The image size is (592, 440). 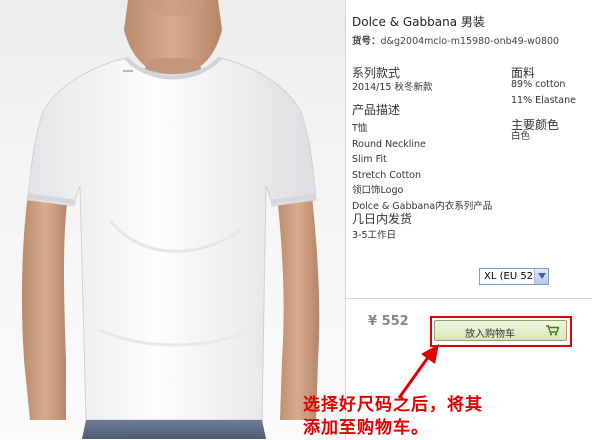 I want to click on purchase-divider, so click(x=468, y=298).